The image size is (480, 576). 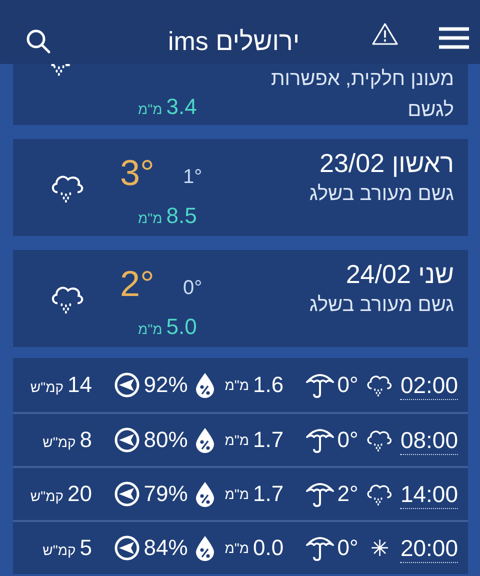 What do you see at coordinates (86, 548) in the screenshot?
I see `wind-speed: 5` at bounding box center [86, 548].